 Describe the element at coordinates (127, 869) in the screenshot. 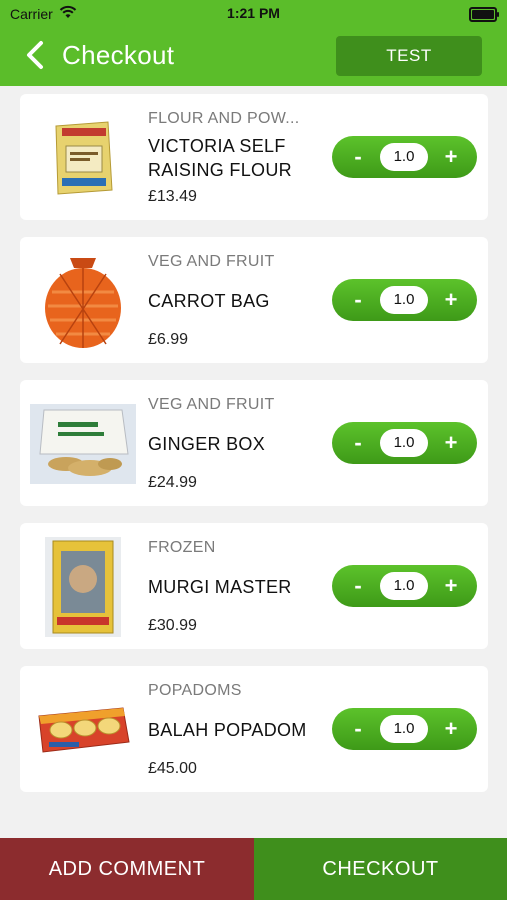

I see `add-comment-button: ADD COMMENT` at that location.